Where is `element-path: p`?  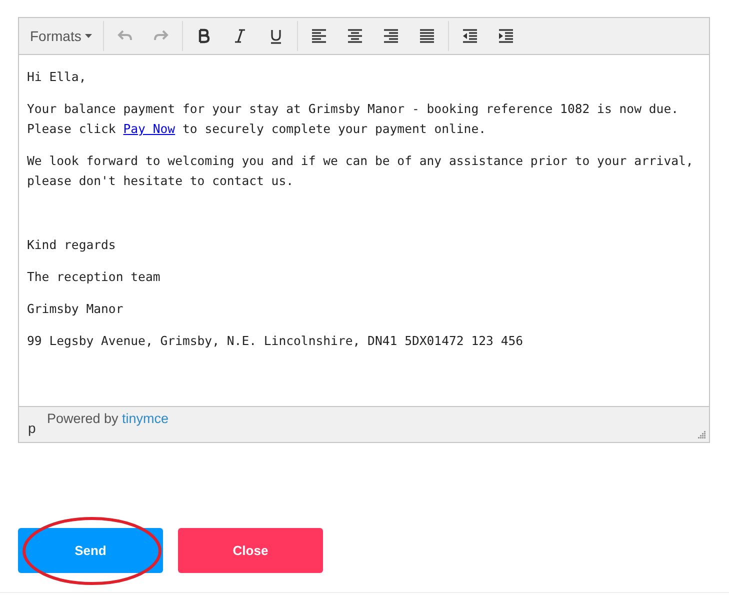
element-path: p is located at coordinates (32, 428).